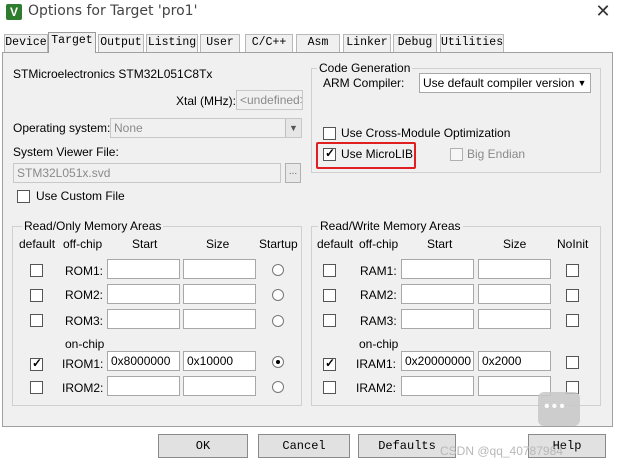  Describe the element at coordinates (219, 386) in the screenshot. I see `irom2-size-input` at that location.